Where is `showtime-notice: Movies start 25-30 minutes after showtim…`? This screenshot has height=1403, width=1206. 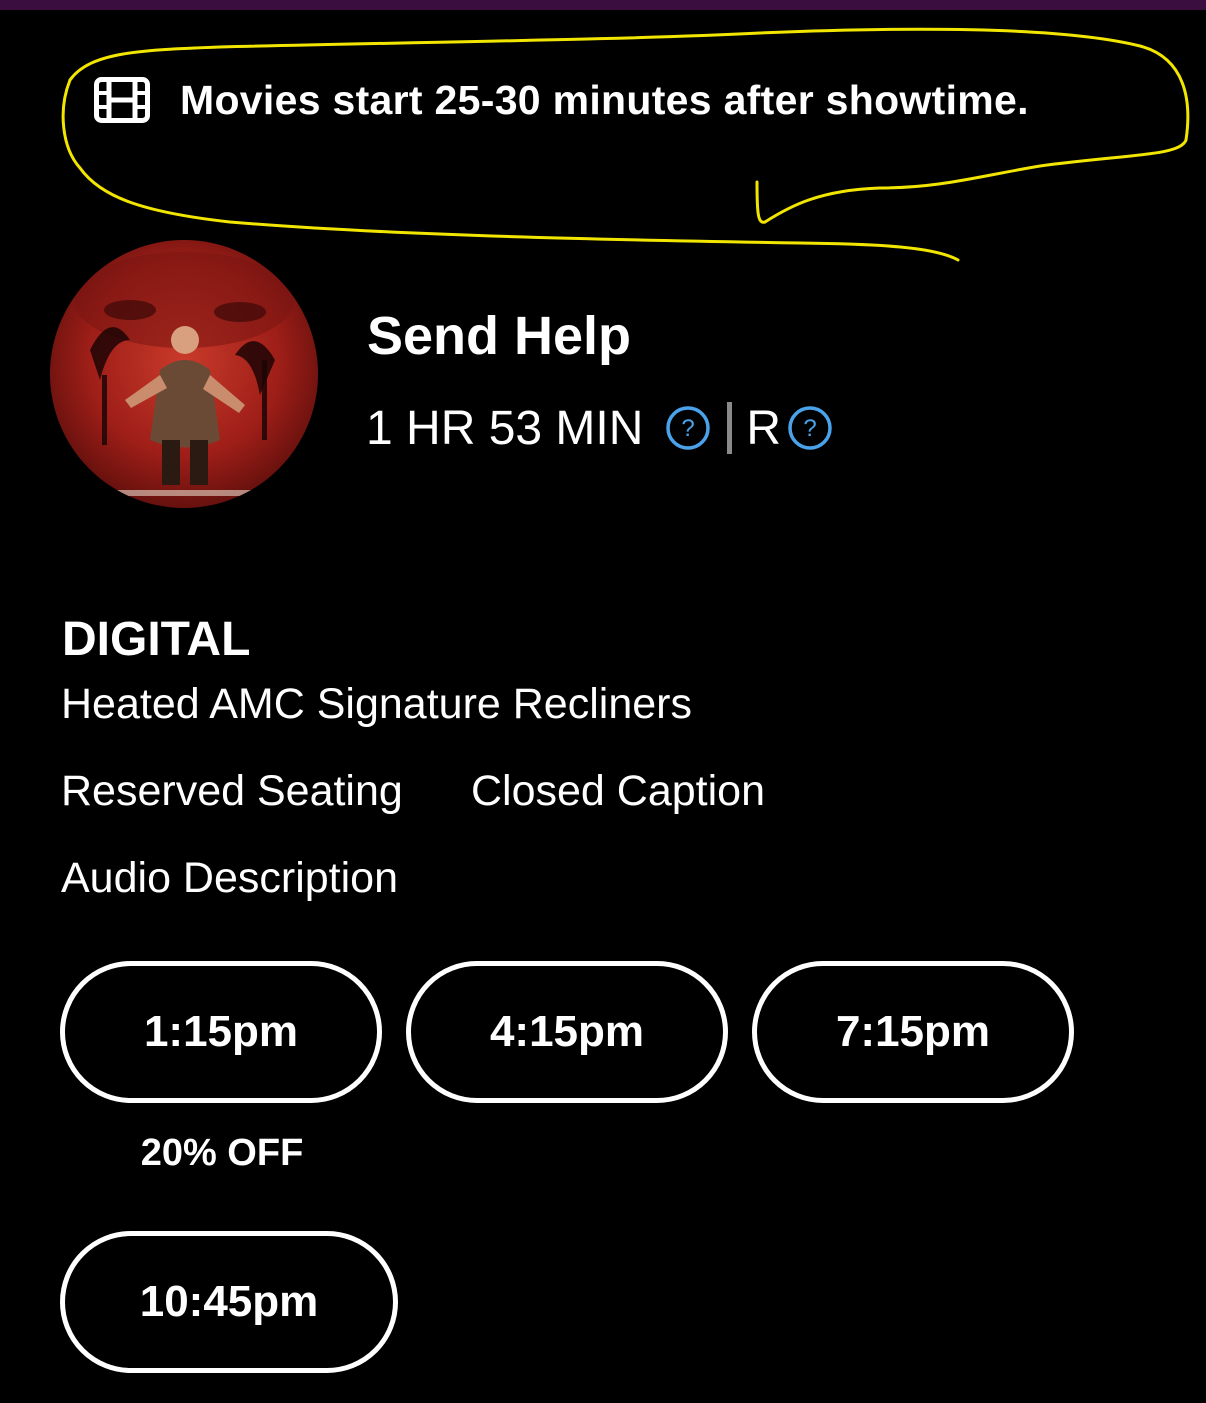
showtime-notice: Movies start 25-30 minutes after showtim… is located at coordinates (561, 100).